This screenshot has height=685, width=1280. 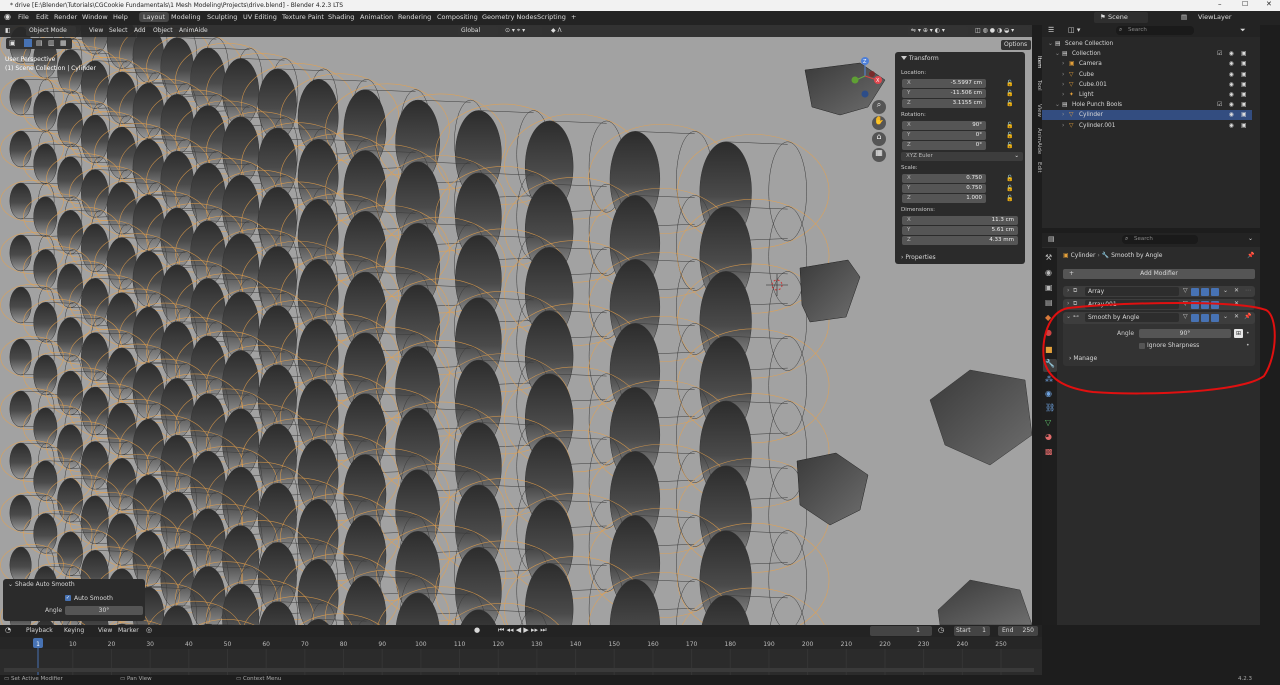 What do you see at coordinates (1205, 292) in the screenshot?
I see `viewport-toggle-icon` at bounding box center [1205, 292].